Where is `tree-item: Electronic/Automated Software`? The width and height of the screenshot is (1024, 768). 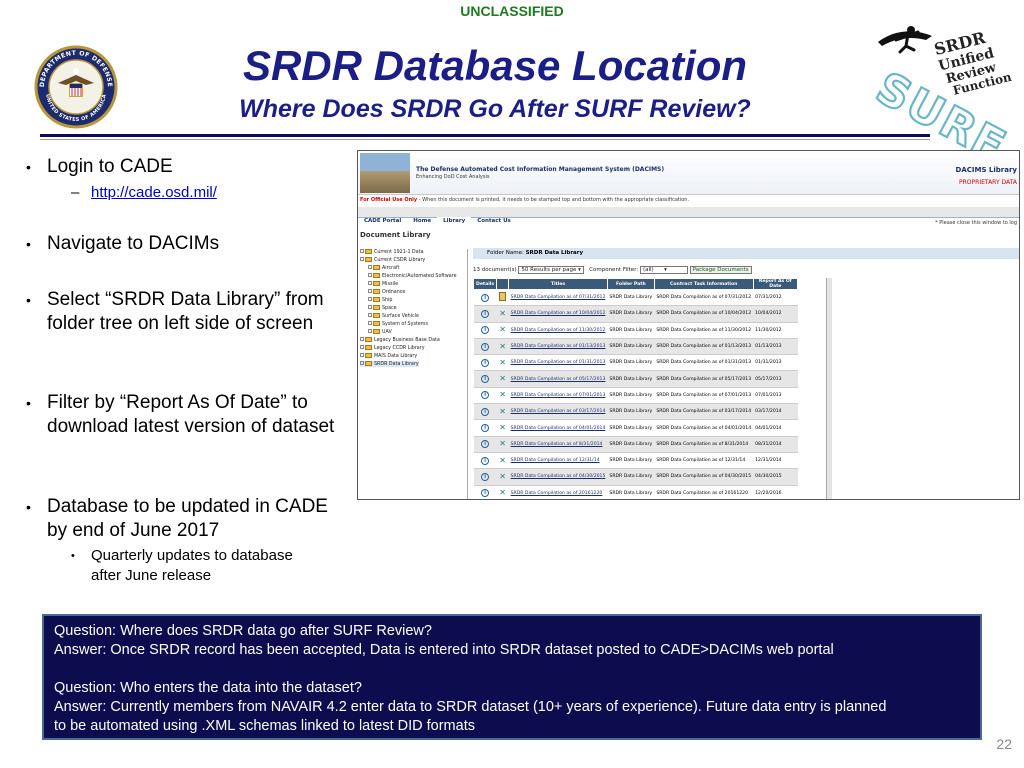
tree-item: Electronic/Automated Software is located at coordinates (412, 276).